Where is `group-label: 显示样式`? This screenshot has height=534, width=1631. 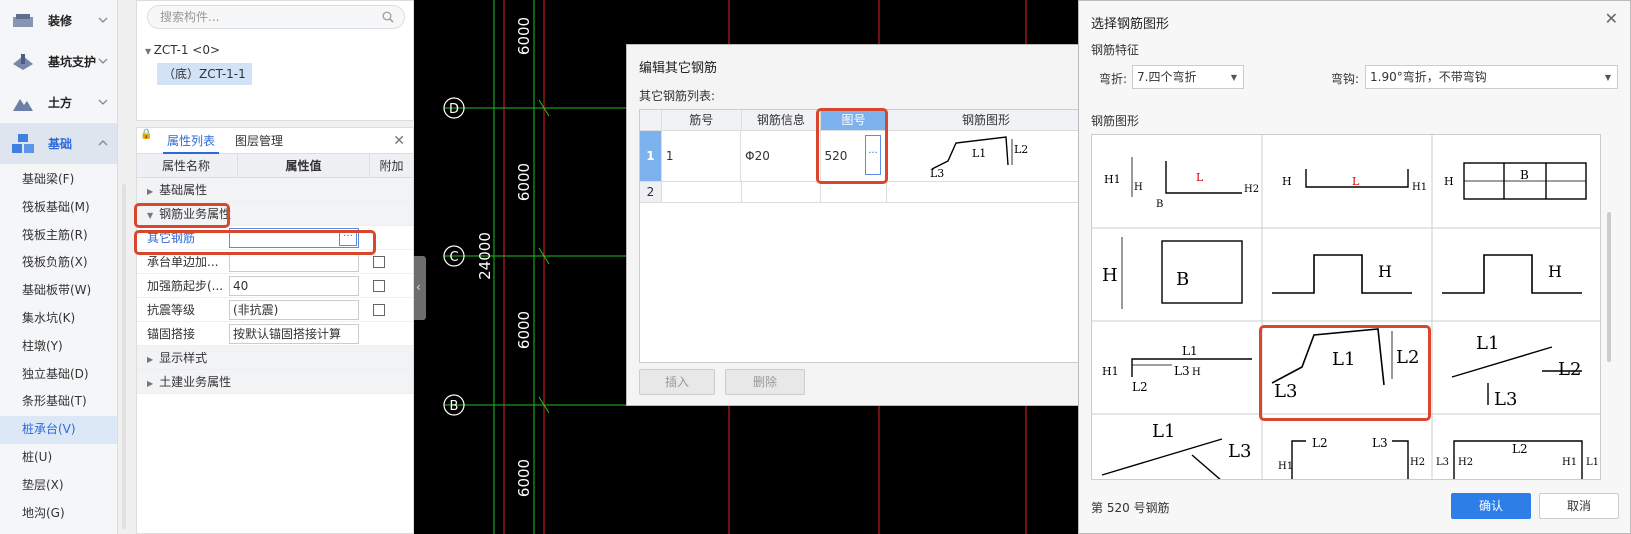 group-label: 显示样式 is located at coordinates (183, 358).